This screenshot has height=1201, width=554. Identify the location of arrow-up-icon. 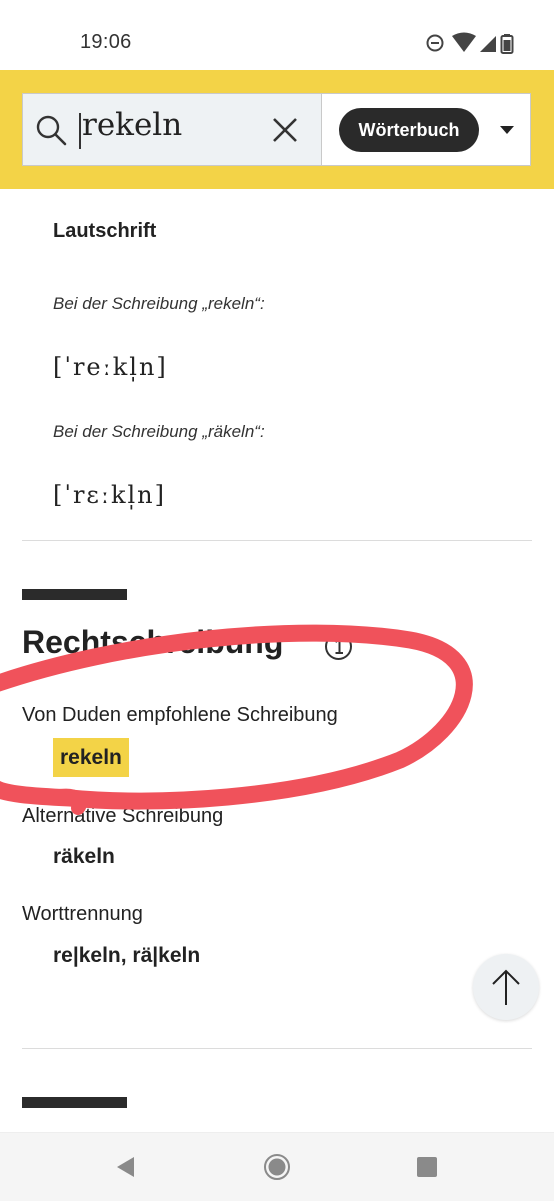
(506, 987).